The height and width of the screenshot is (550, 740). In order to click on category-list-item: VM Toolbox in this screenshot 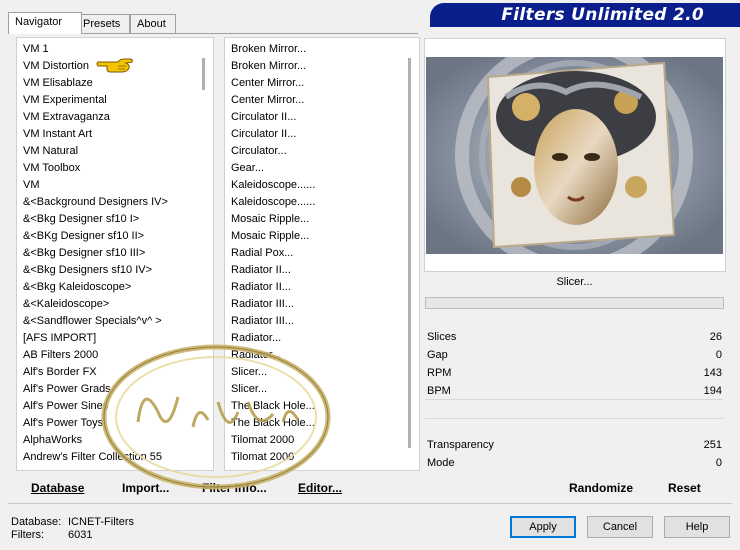, I will do `click(92, 168)`.